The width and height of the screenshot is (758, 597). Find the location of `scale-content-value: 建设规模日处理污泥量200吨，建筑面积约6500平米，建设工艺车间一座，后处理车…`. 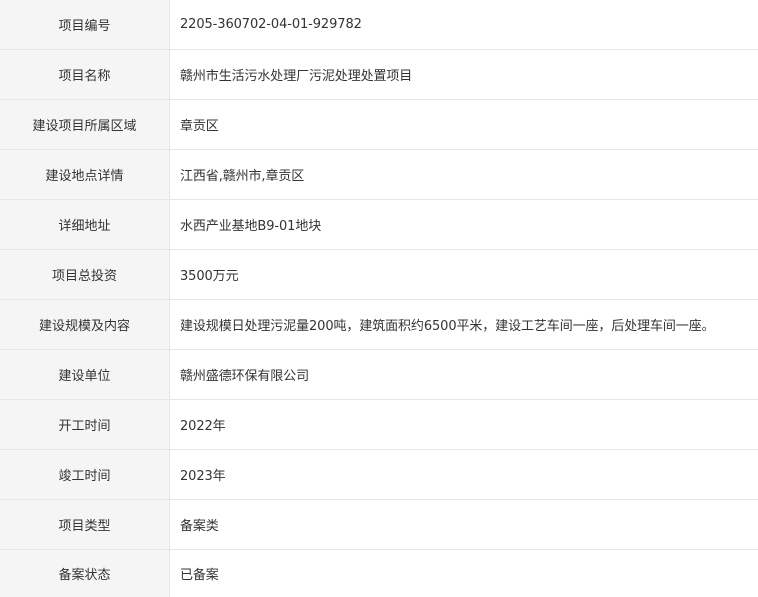

scale-content-value: 建设规模日处理污泥量200吨，建筑面积约6500平米，建设工艺车间一座，后处理车… is located at coordinates (464, 325).